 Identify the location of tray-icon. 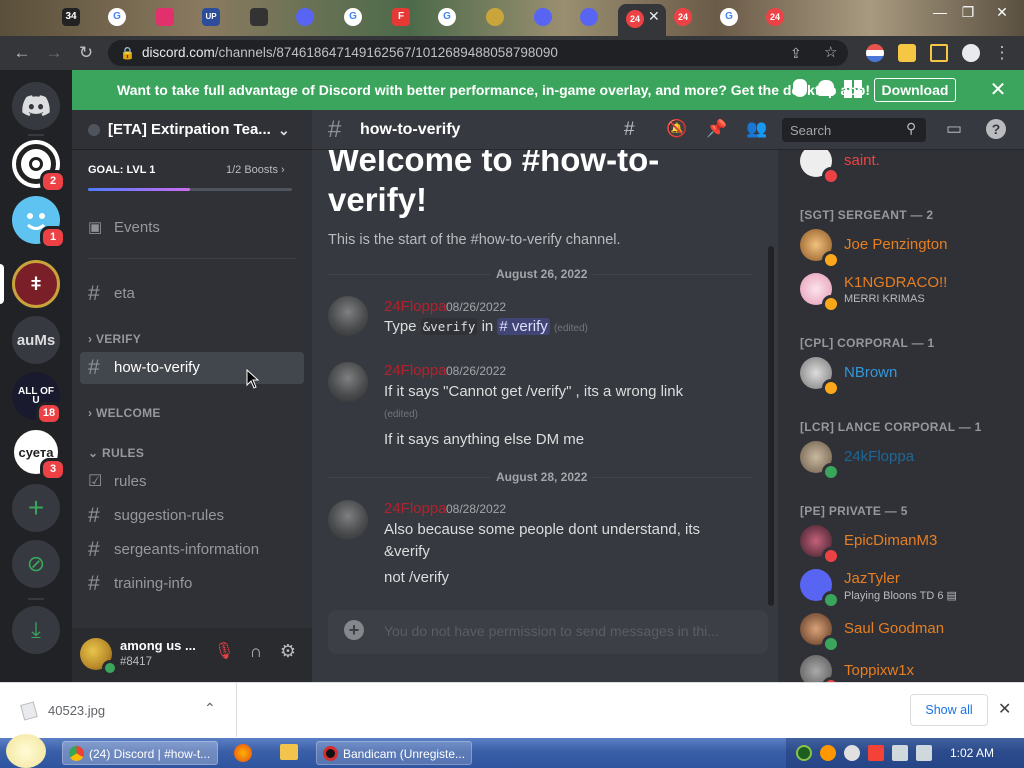
(852, 753).